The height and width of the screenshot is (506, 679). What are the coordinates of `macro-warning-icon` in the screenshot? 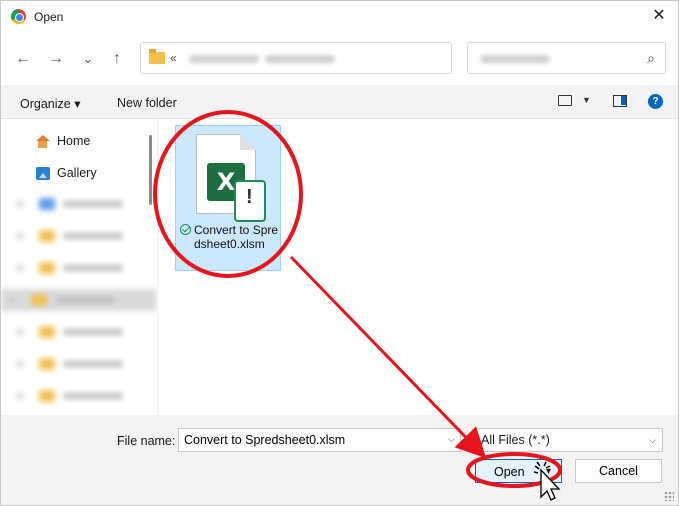 It's located at (250, 201).